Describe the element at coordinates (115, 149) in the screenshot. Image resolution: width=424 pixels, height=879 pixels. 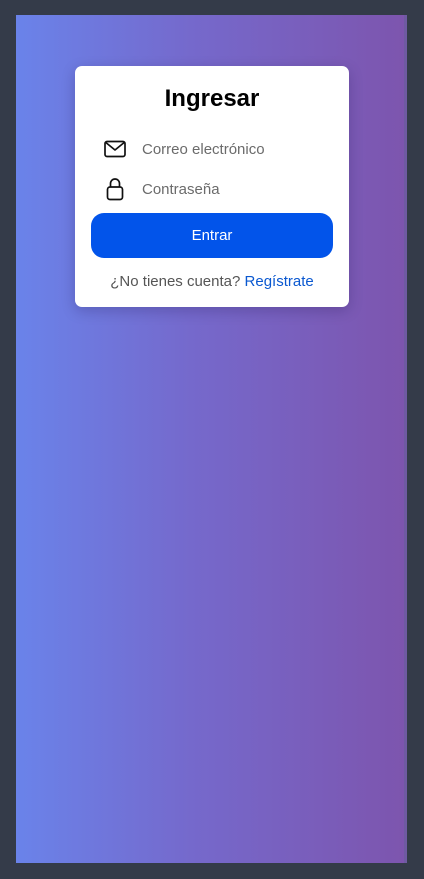
I see `envelope-icon` at that location.